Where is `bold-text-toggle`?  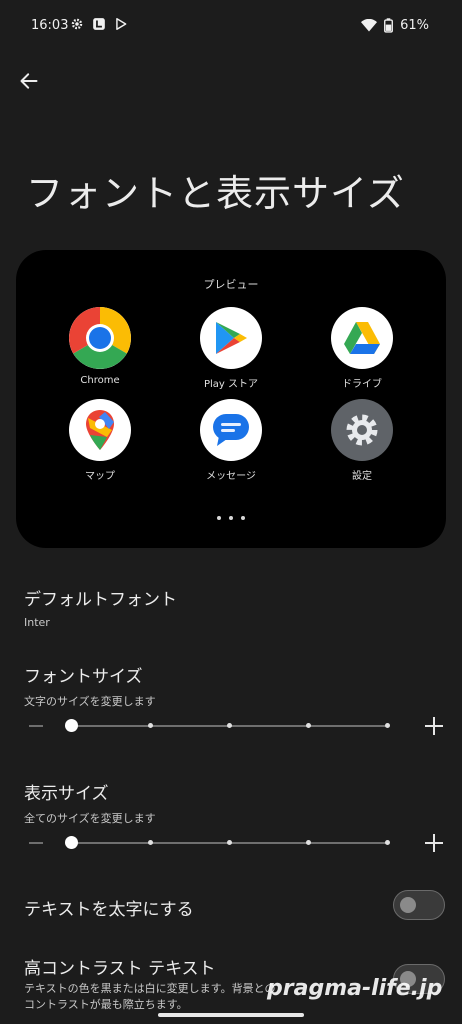
bold-text-toggle is located at coordinates (419, 905).